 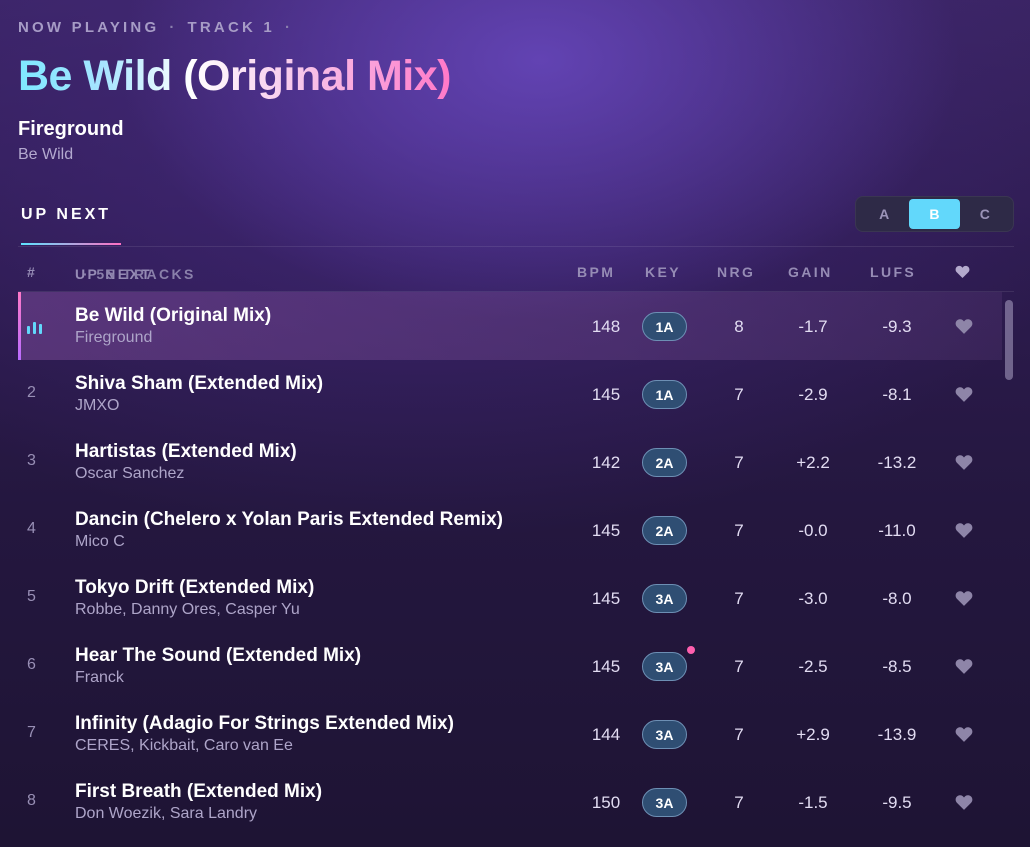 I want to click on track-number: 5, so click(x=31, y=596).